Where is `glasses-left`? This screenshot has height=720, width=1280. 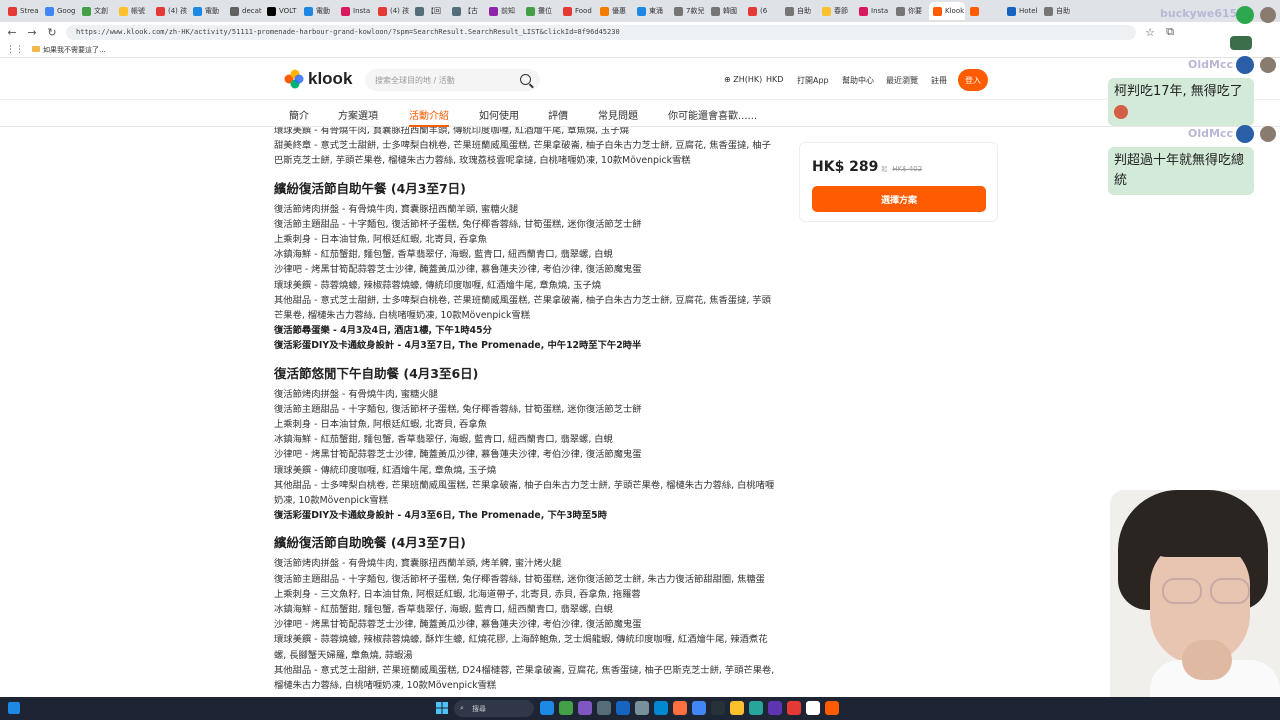 glasses-left is located at coordinates (1182, 591).